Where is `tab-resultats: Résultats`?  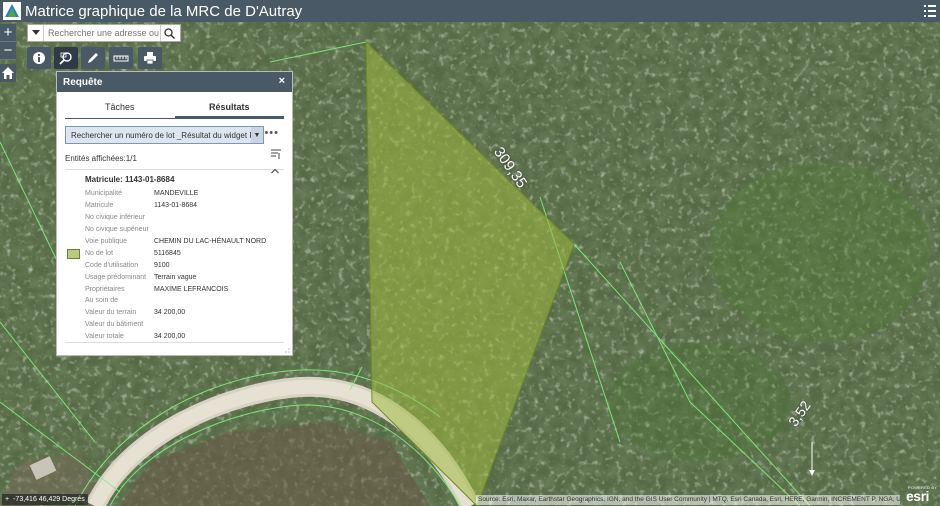 tab-resultats: Résultats is located at coordinates (229, 110).